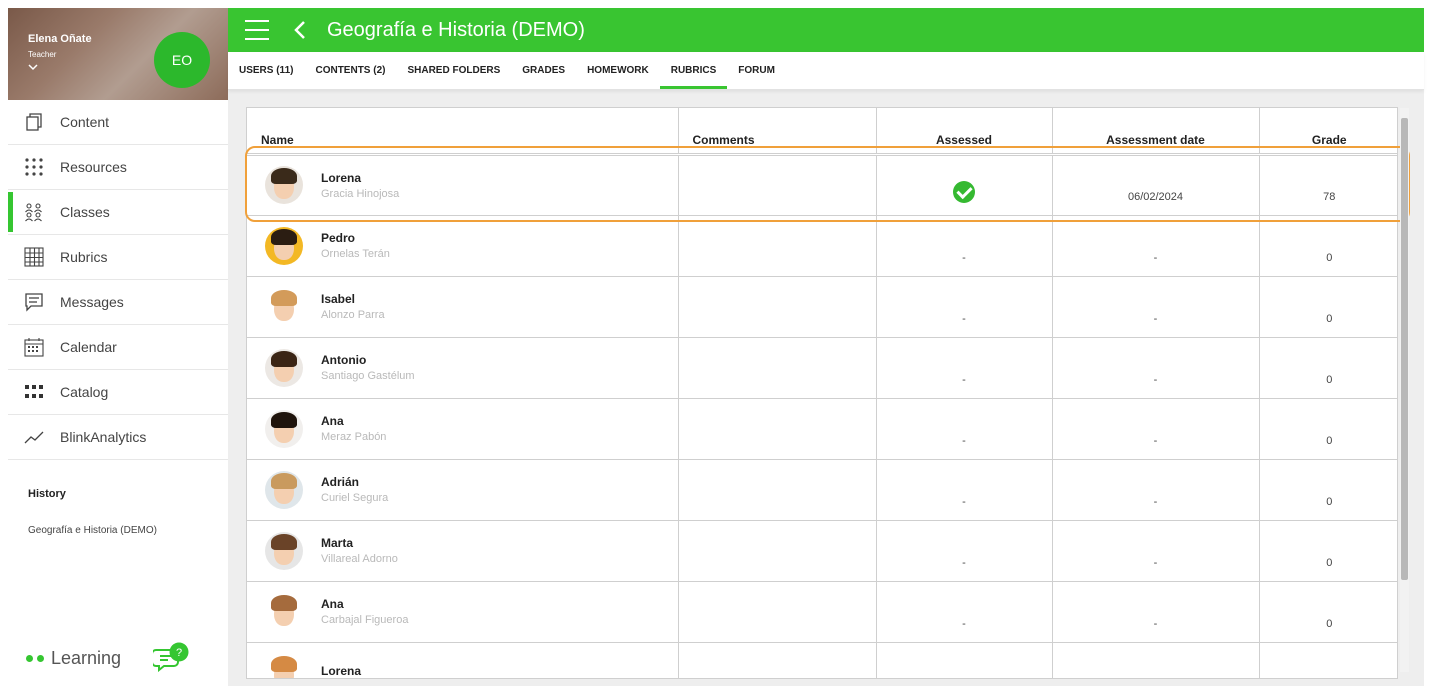 Image resolution: width=1431 pixels, height=690 pixels. Describe the element at coordinates (453, 70) in the screenshot. I see `tab-shared-folders: SHARED FOLDERS` at that location.